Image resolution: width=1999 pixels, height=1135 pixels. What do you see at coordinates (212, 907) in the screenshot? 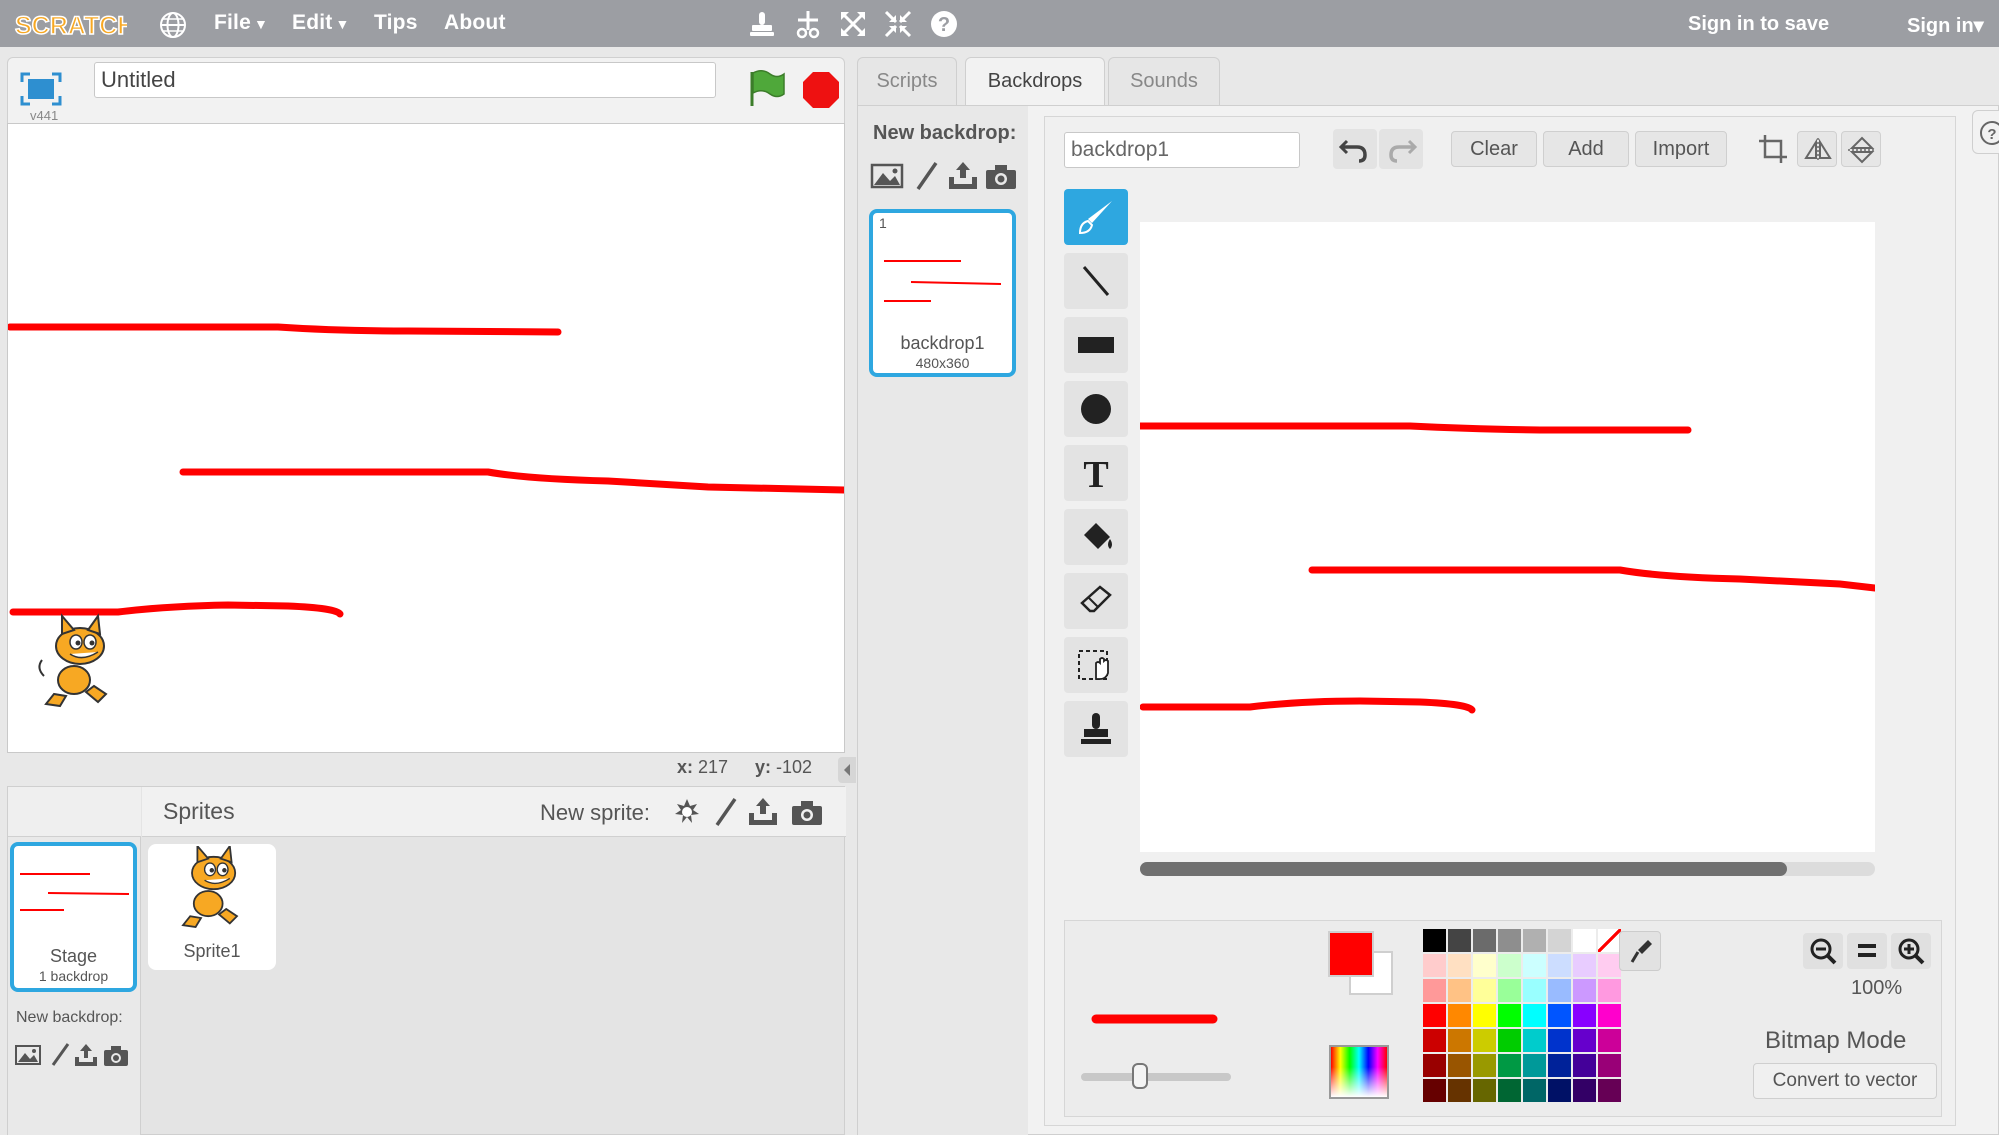
I see `sprite-thumbnail: Sprite1` at bounding box center [212, 907].